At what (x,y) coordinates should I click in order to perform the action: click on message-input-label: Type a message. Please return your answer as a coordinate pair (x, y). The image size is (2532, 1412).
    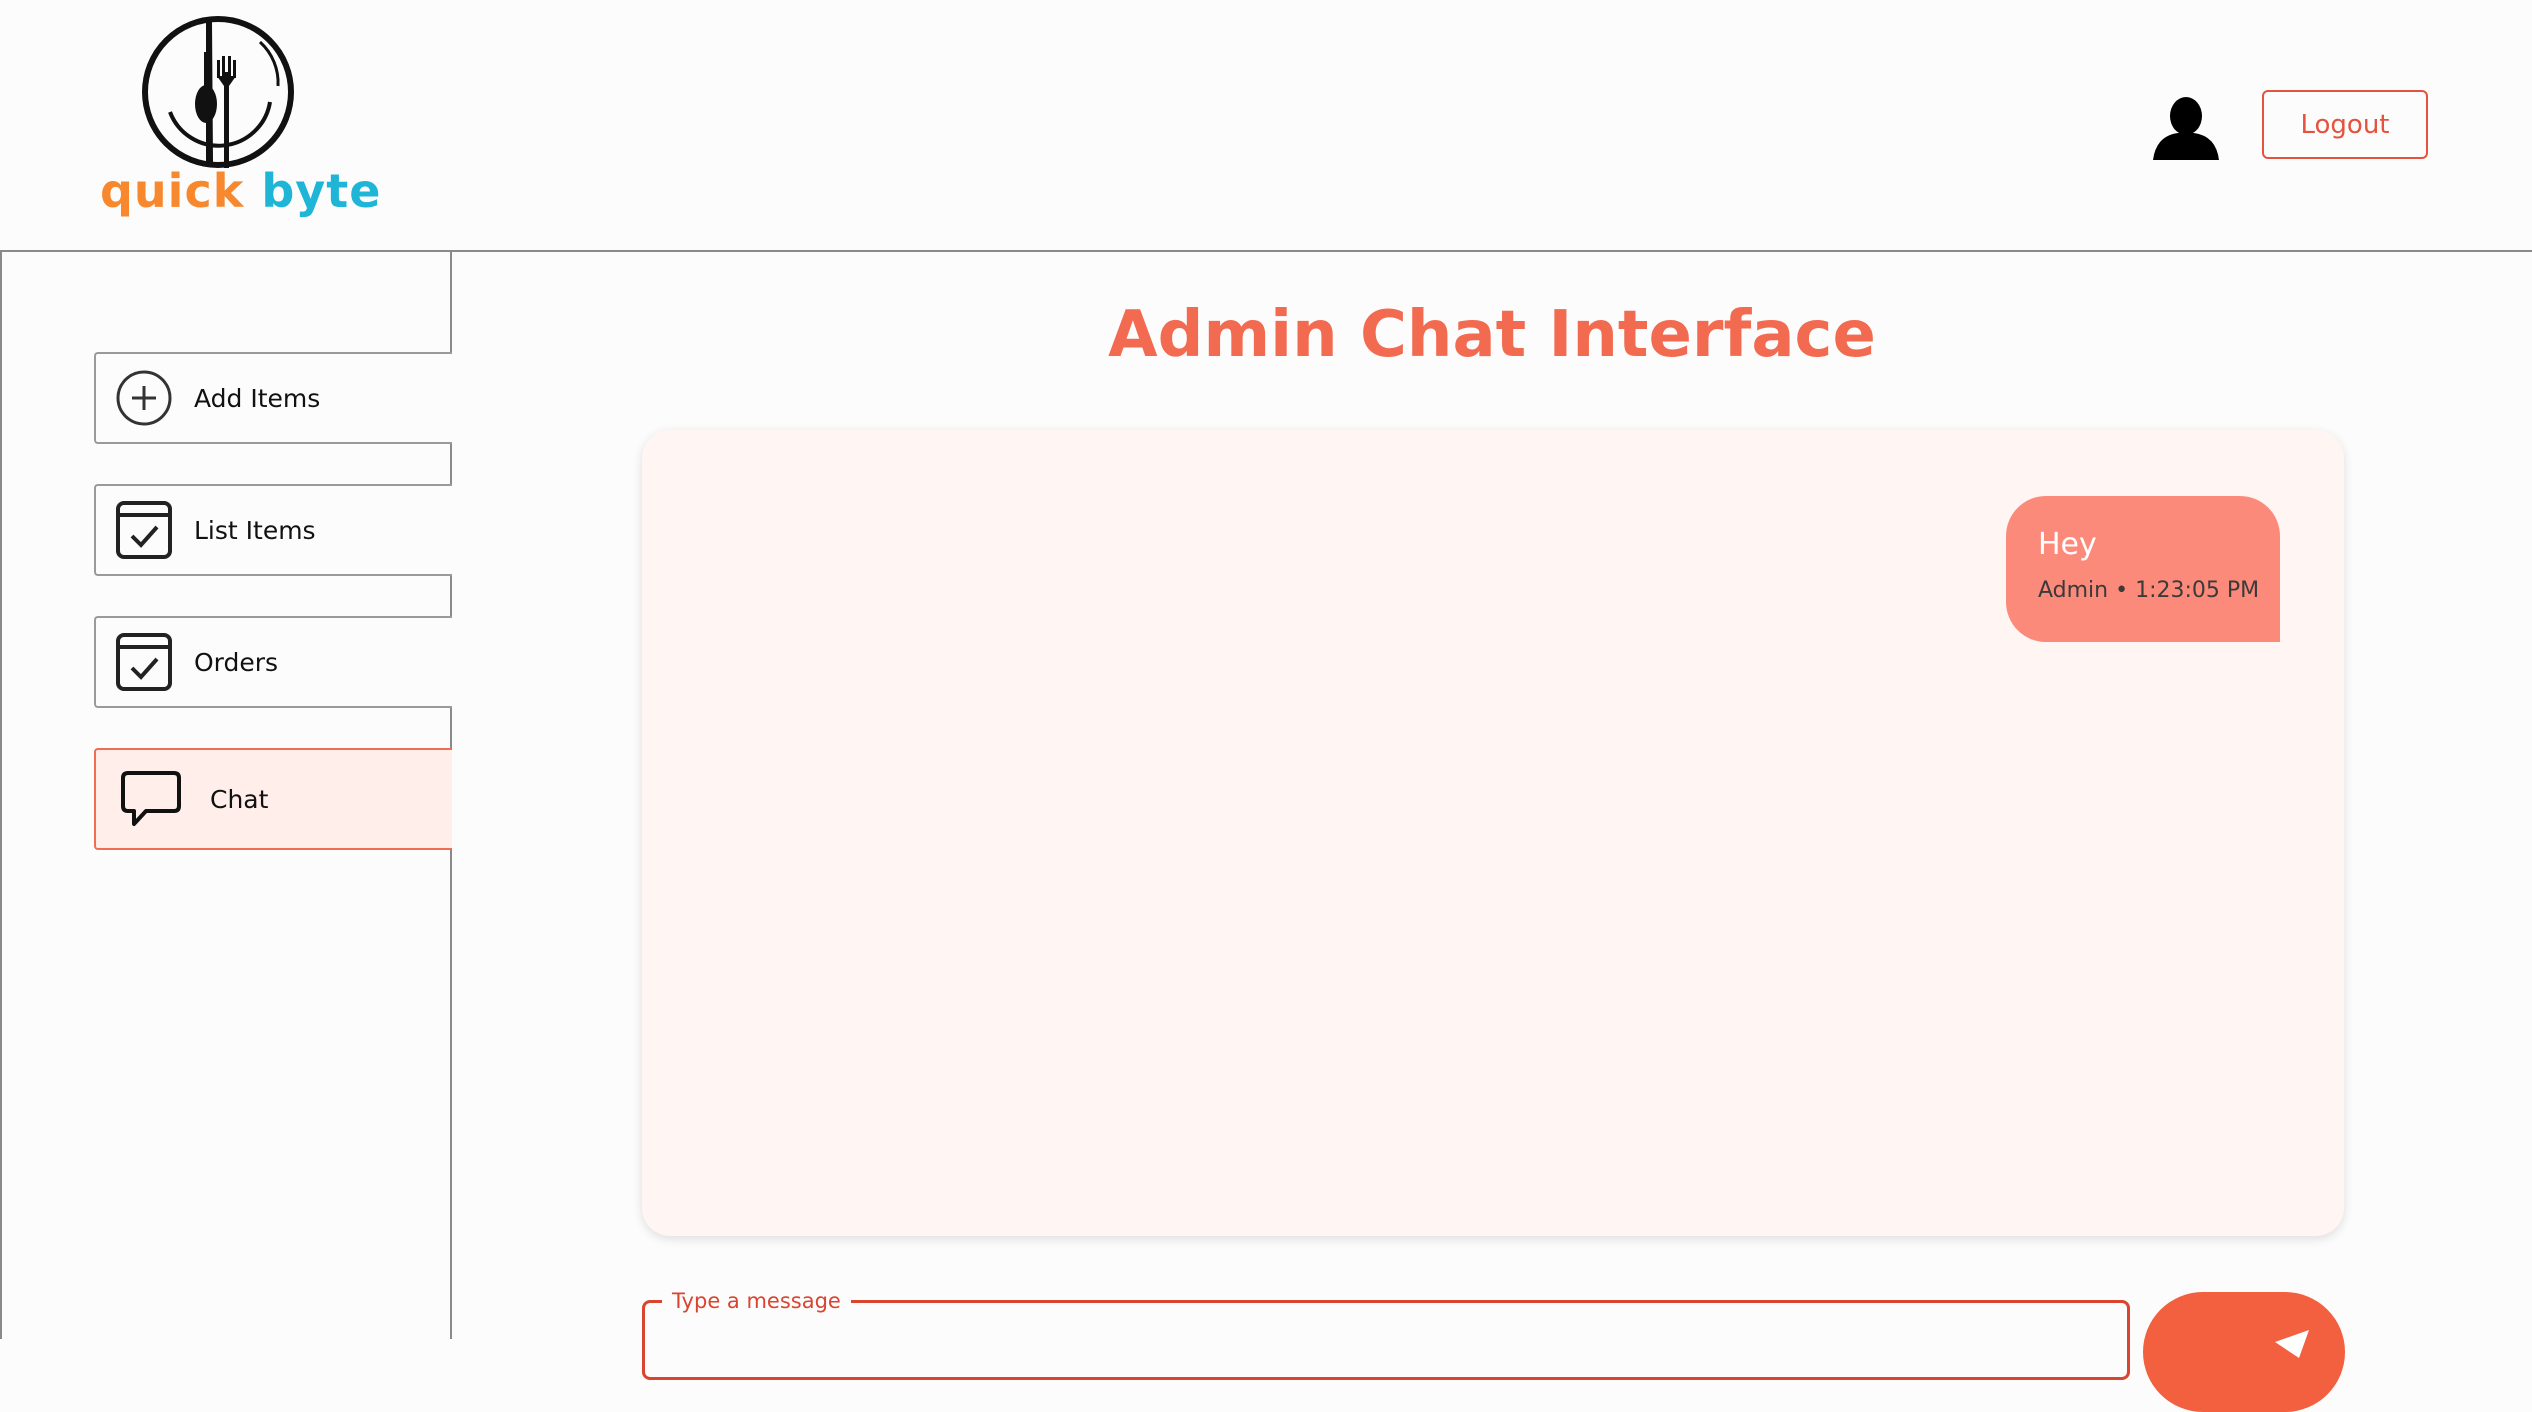
    Looking at the image, I should click on (756, 1301).